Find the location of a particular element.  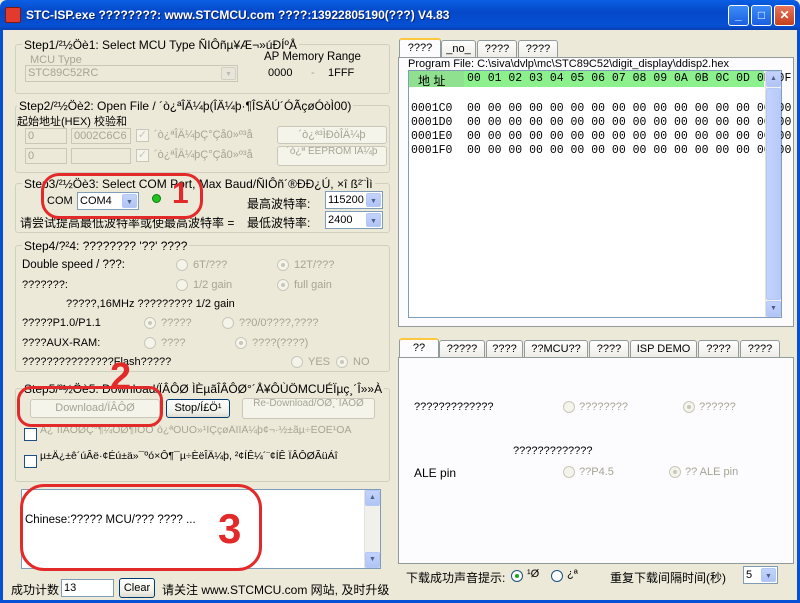

radio-p1-opt2 is located at coordinates (228, 323).